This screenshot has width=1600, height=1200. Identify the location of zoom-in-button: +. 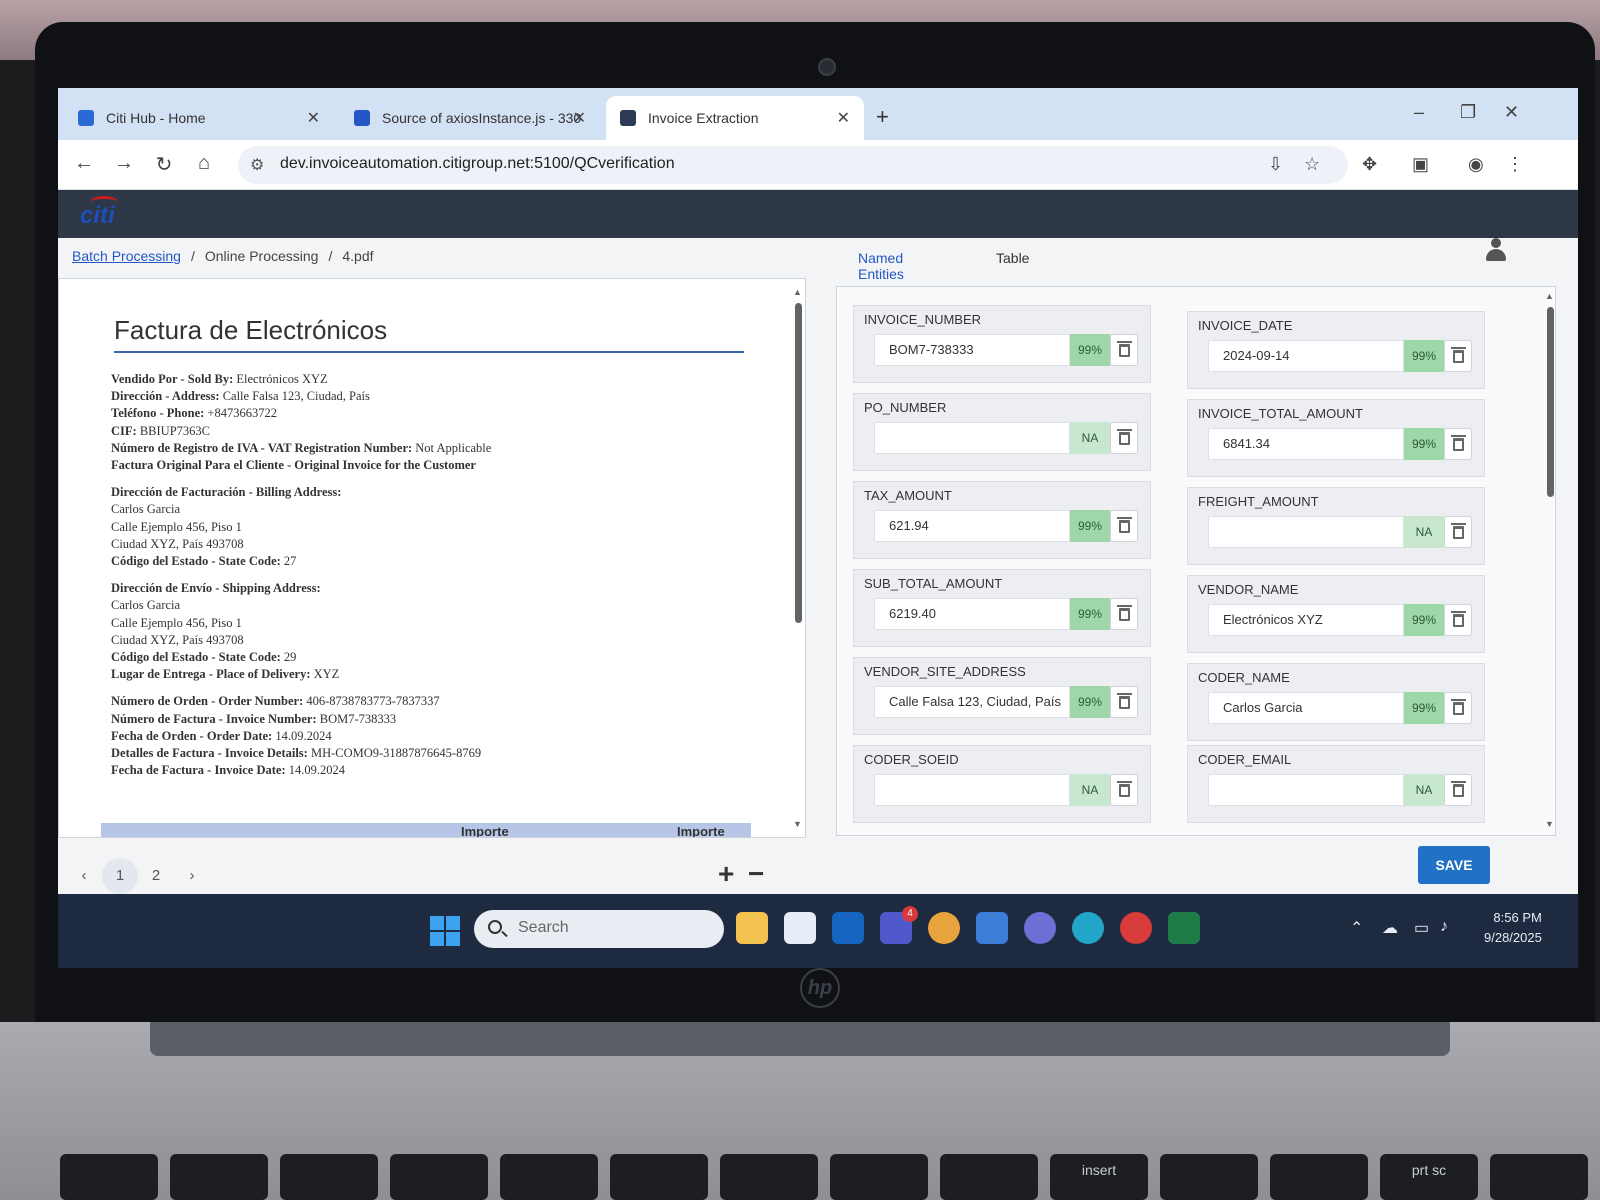
(726, 874).